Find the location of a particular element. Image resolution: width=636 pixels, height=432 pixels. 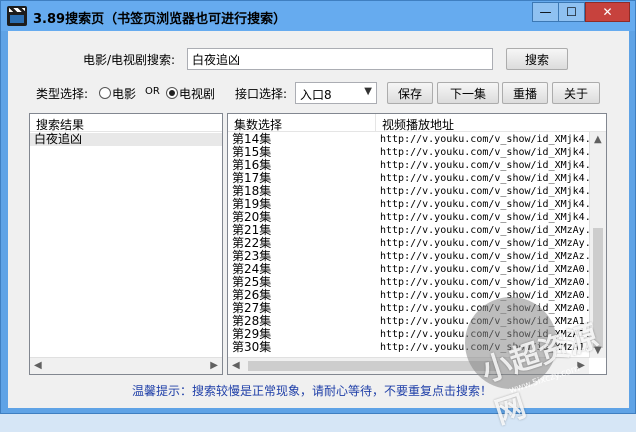

type-label: 类型选择: is located at coordinates (62, 94).